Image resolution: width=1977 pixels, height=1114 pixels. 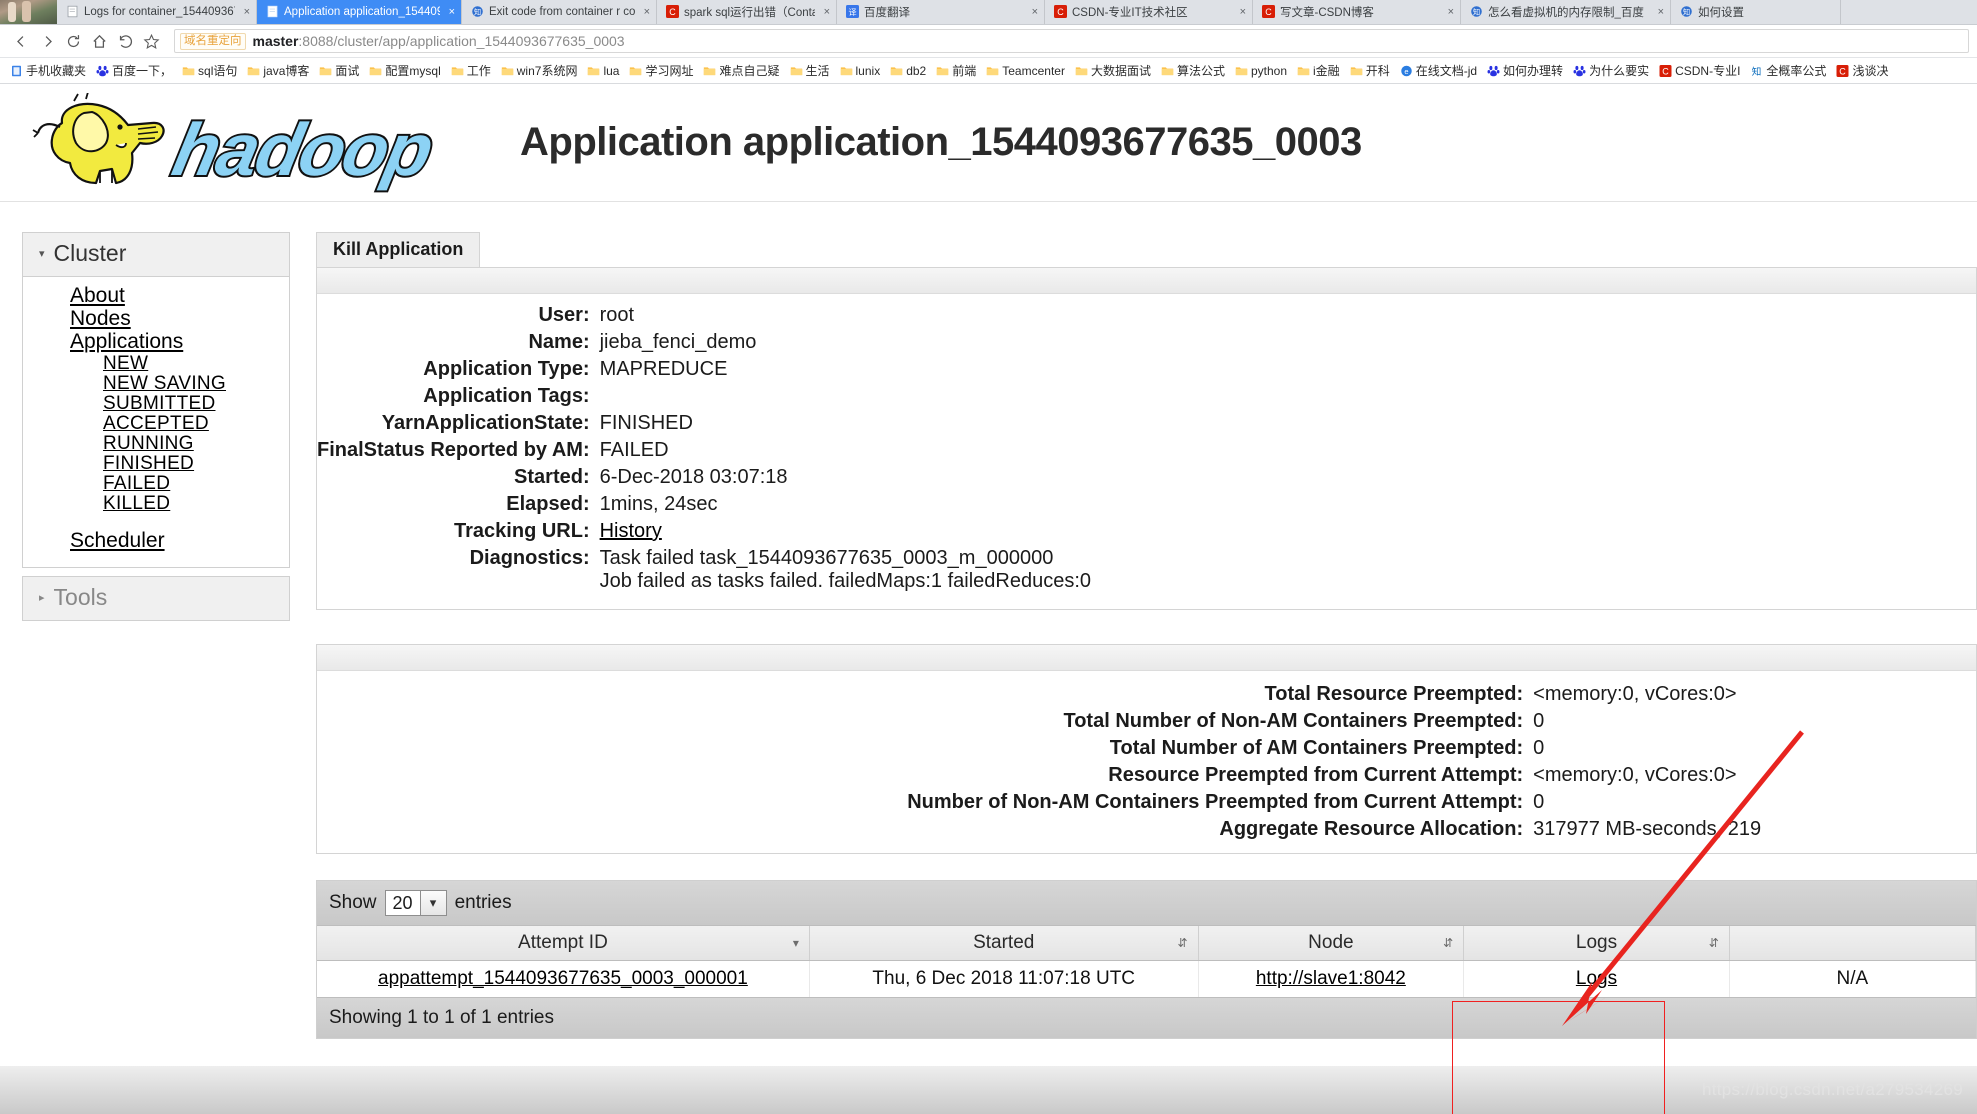 What do you see at coordinates (156, 463) in the screenshot?
I see `sidebar-item-finished: FINISHED` at bounding box center [156, 463].